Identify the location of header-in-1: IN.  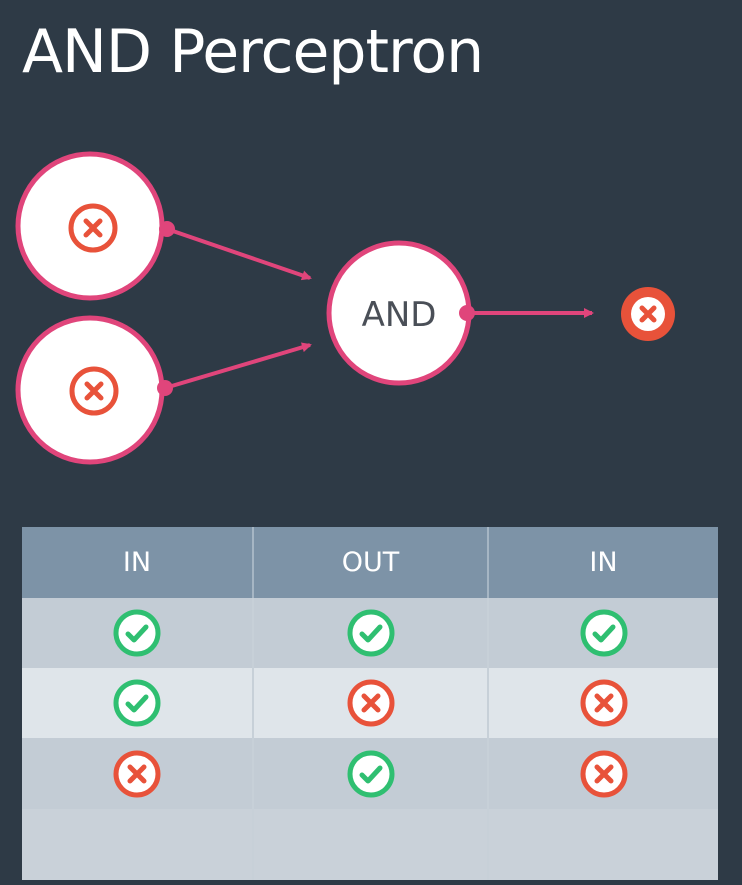
(138, 562).